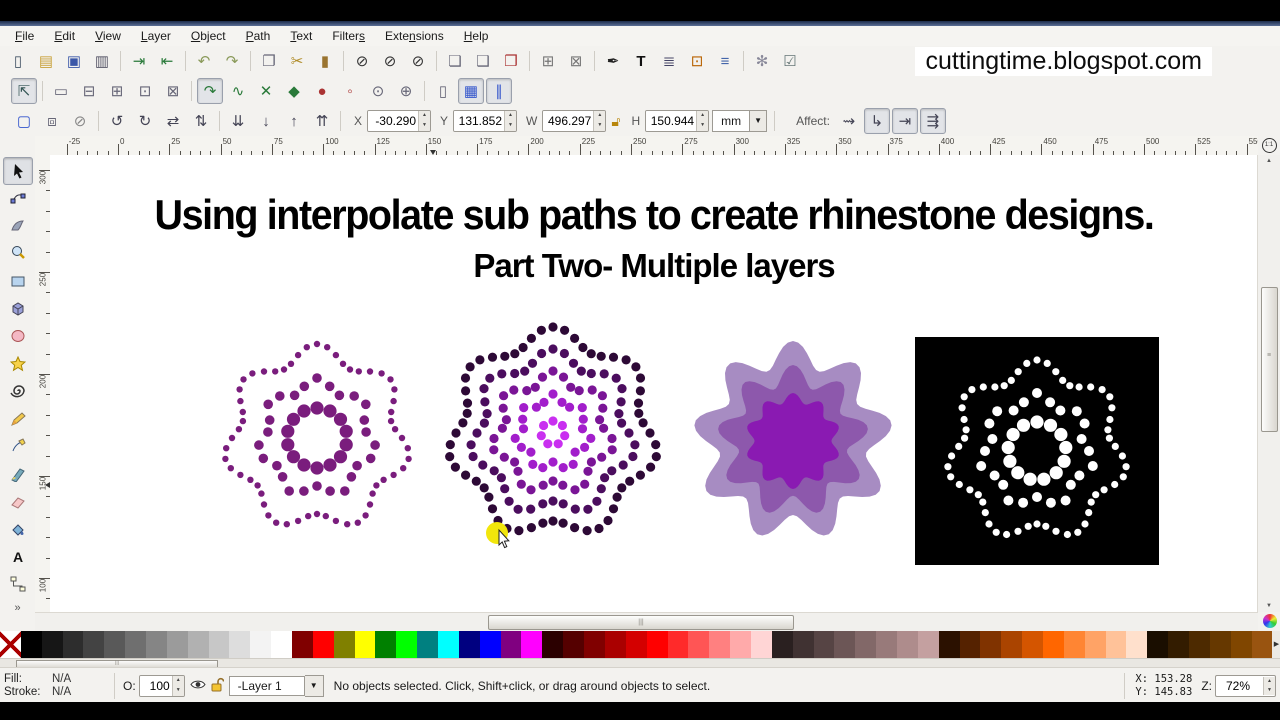 The image size is (1280, 720). I want to click on rectangle-tool, so click(18, 281).